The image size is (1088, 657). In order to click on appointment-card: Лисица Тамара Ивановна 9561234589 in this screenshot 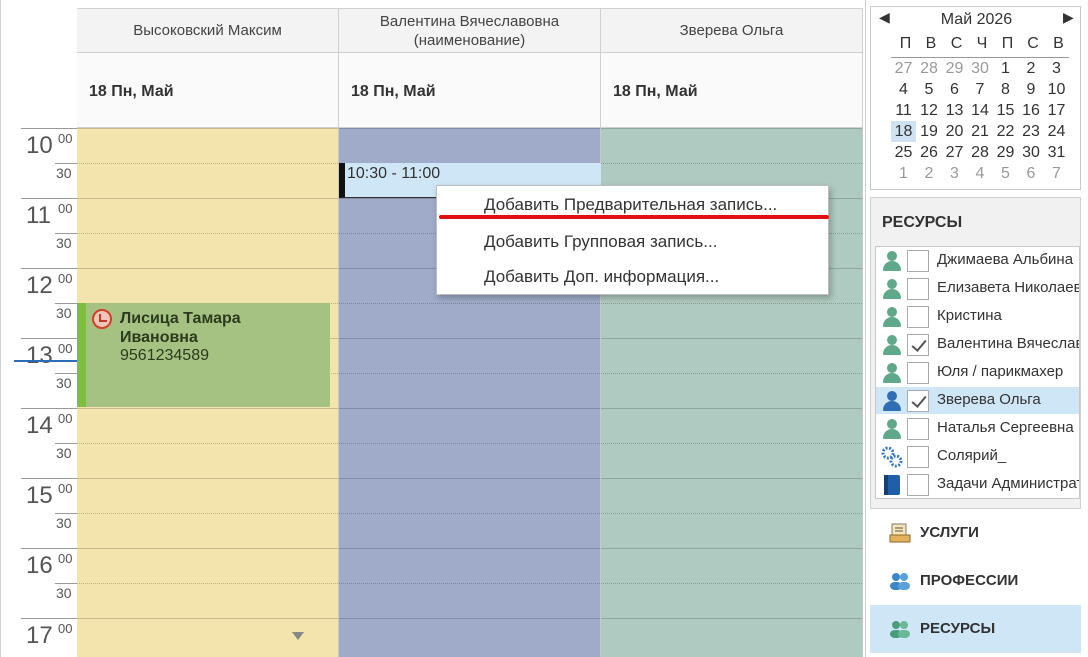, I will do `click(203, 355)`.